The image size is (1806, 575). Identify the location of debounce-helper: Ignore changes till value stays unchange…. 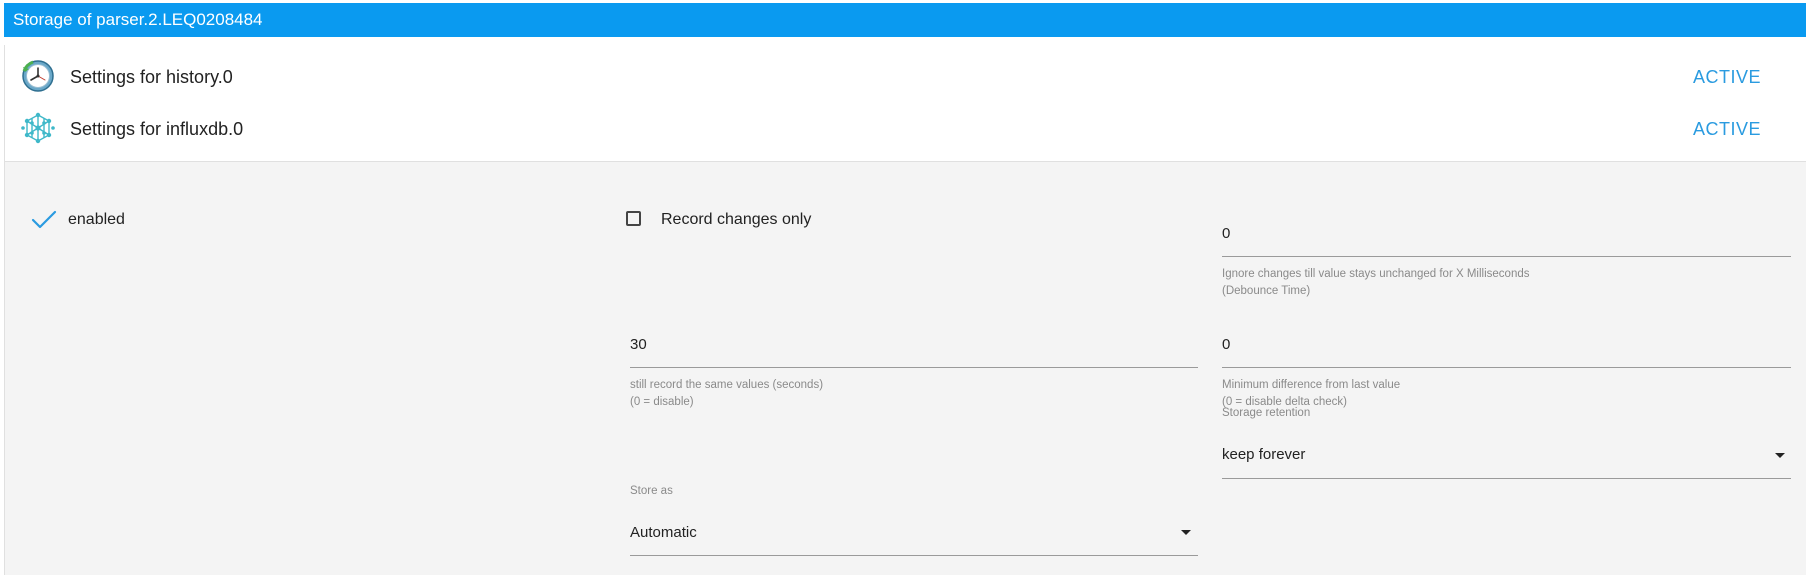
(1376, 282).